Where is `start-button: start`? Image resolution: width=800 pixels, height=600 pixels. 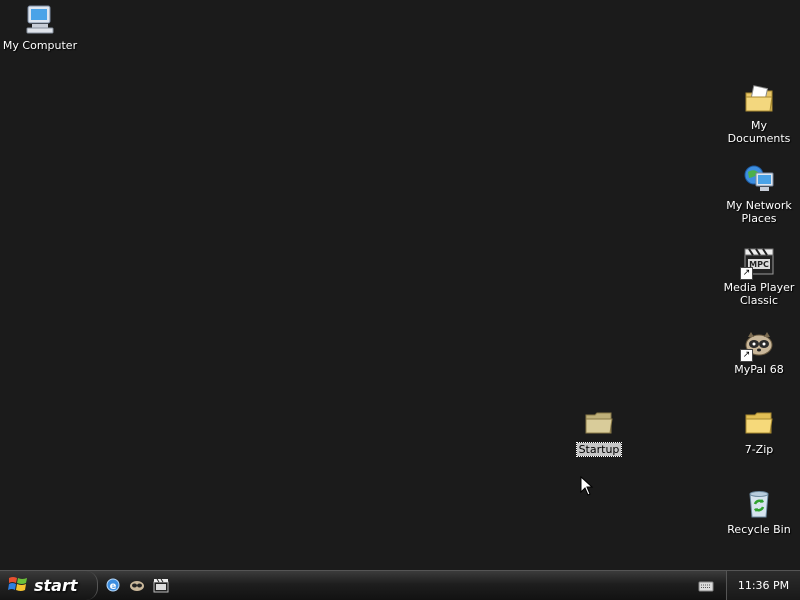 start-button: start is located at coordinates (49, 585).